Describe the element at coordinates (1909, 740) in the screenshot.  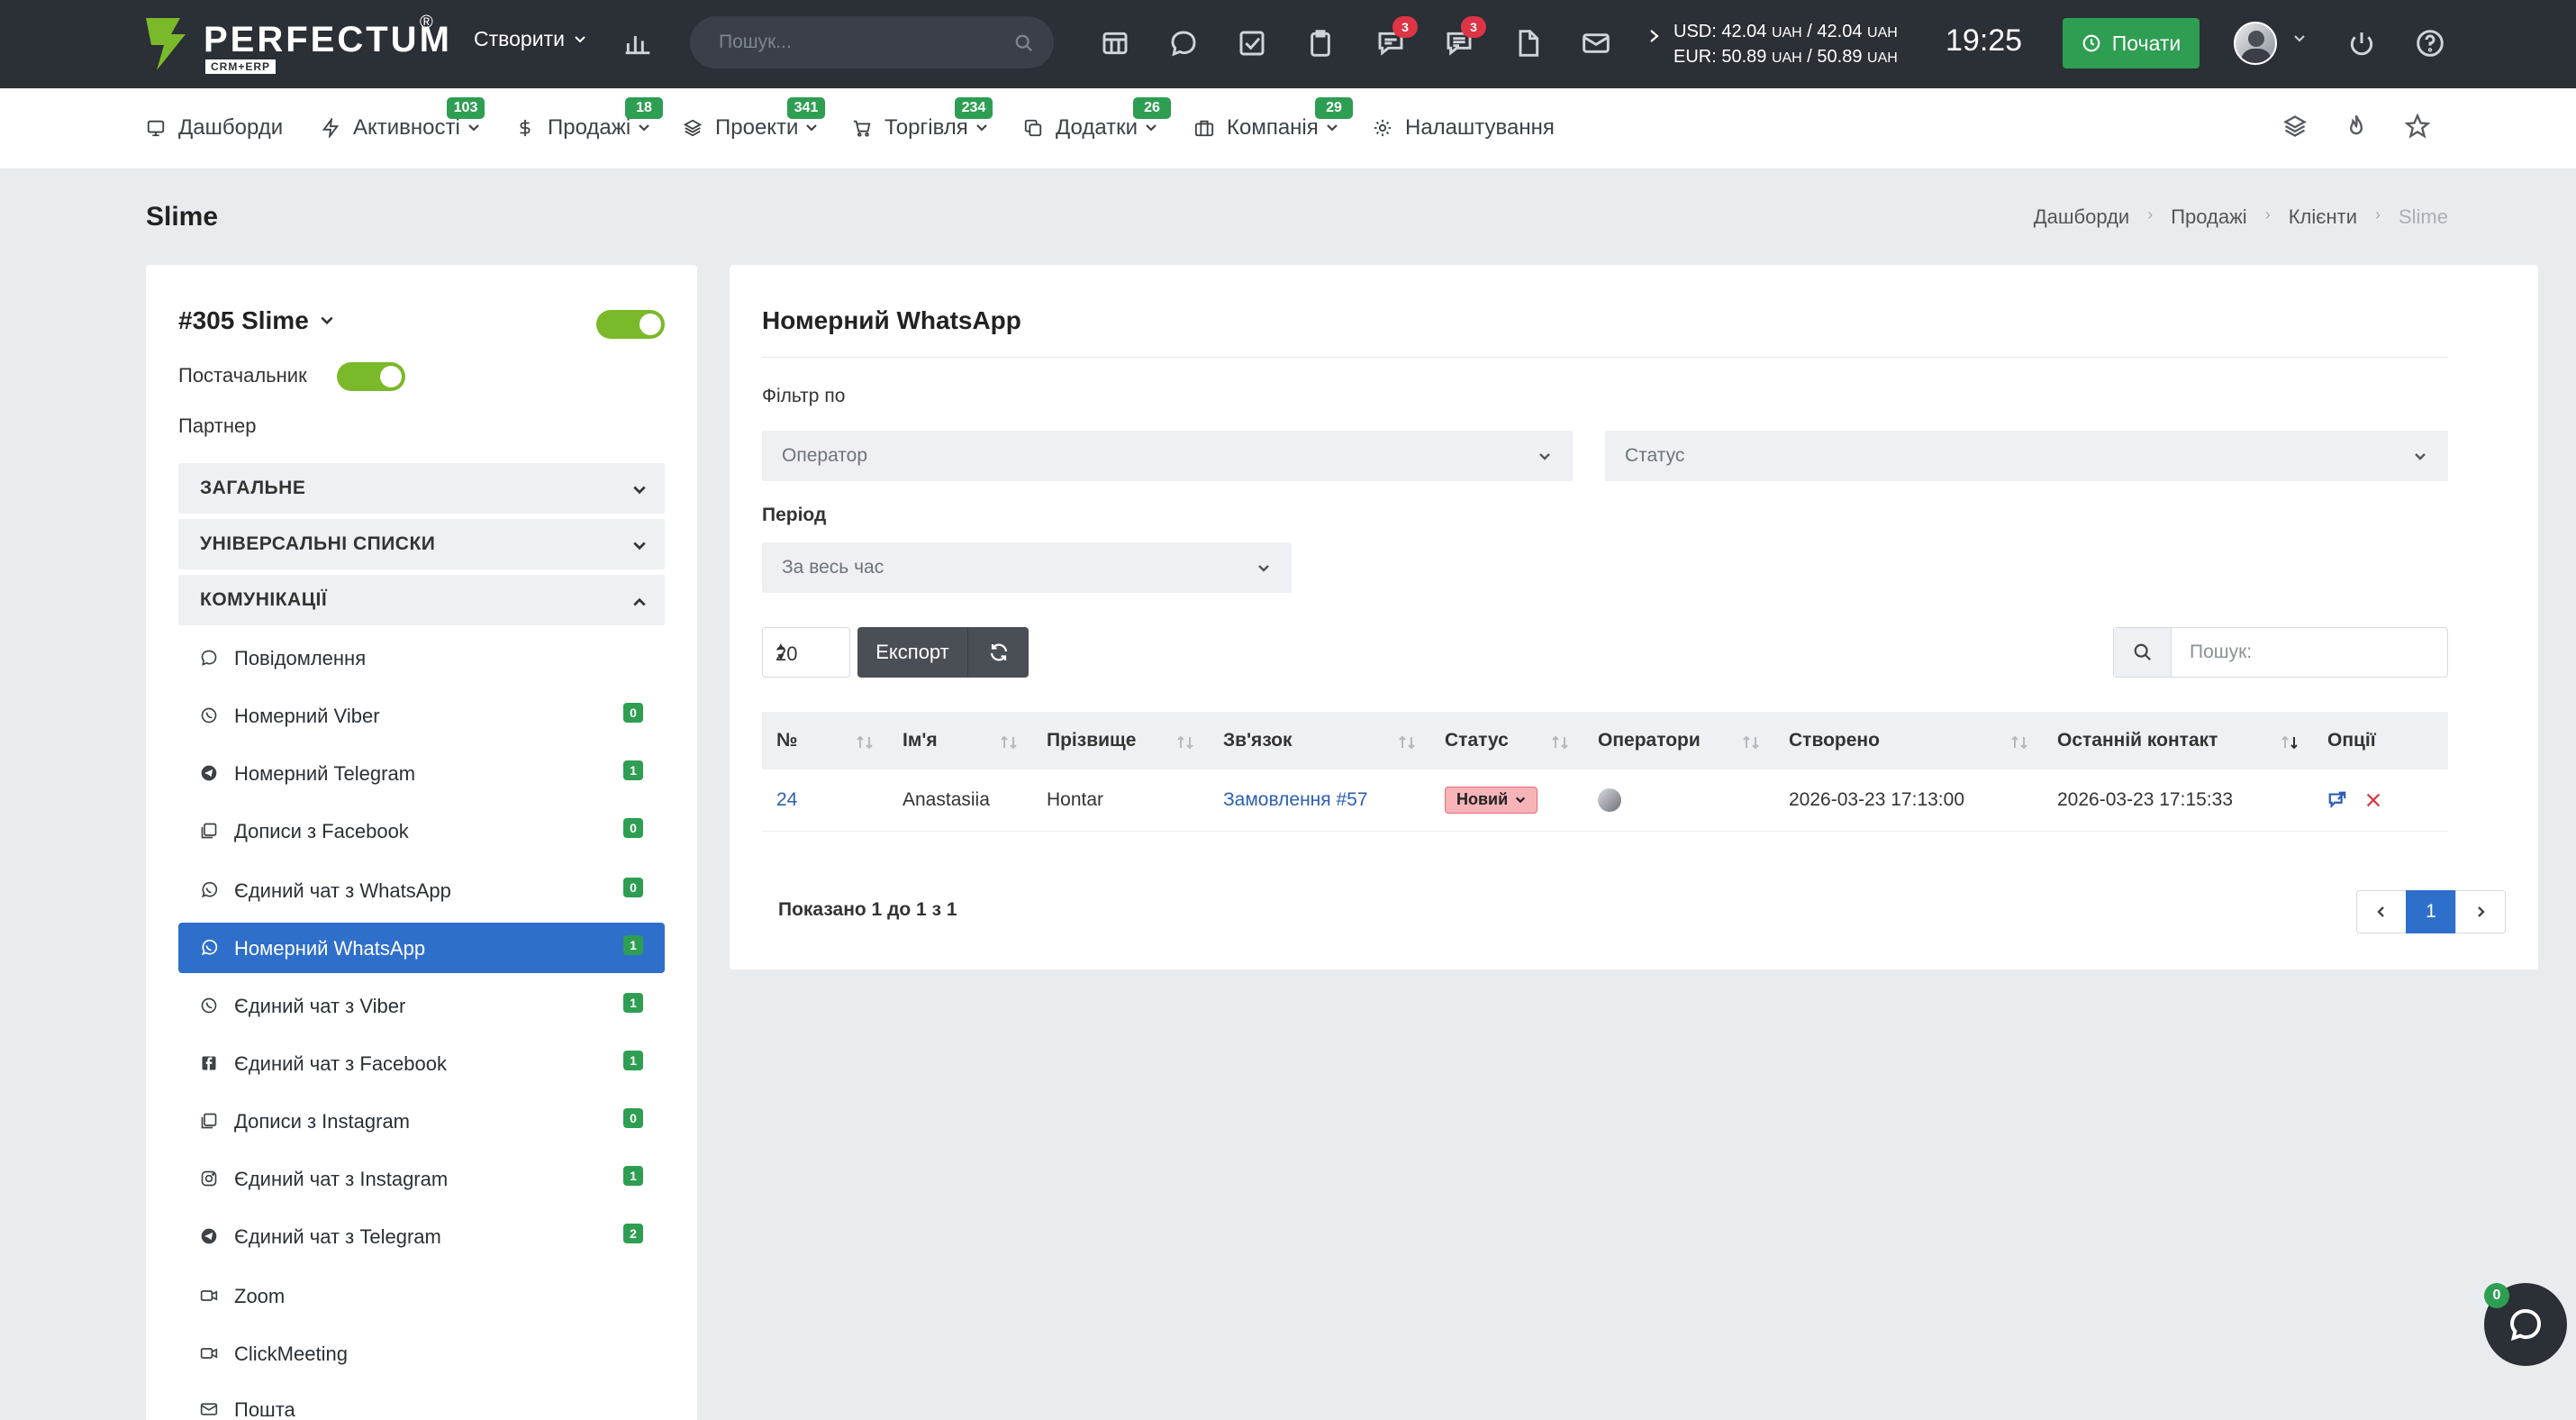
I see `col-created: Створено` at that location.